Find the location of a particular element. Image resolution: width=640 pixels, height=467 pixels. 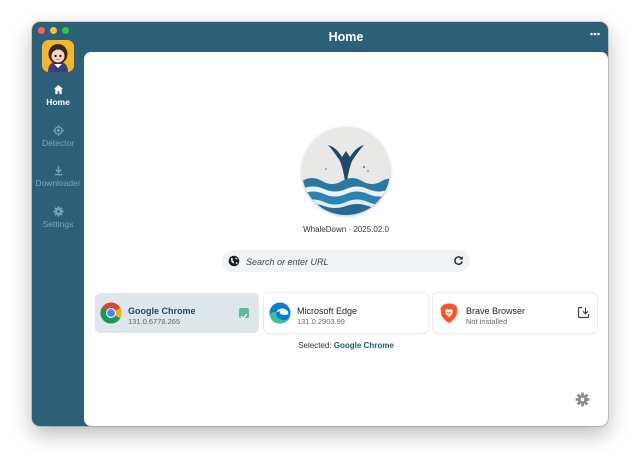

close-window-button is located at coordinates (41, 30).